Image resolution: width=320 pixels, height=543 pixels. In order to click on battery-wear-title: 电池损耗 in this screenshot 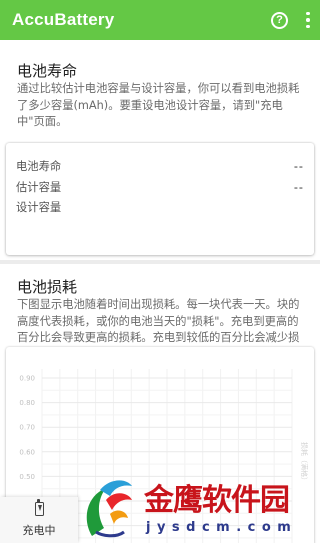, I will do `click(47, 287)`.